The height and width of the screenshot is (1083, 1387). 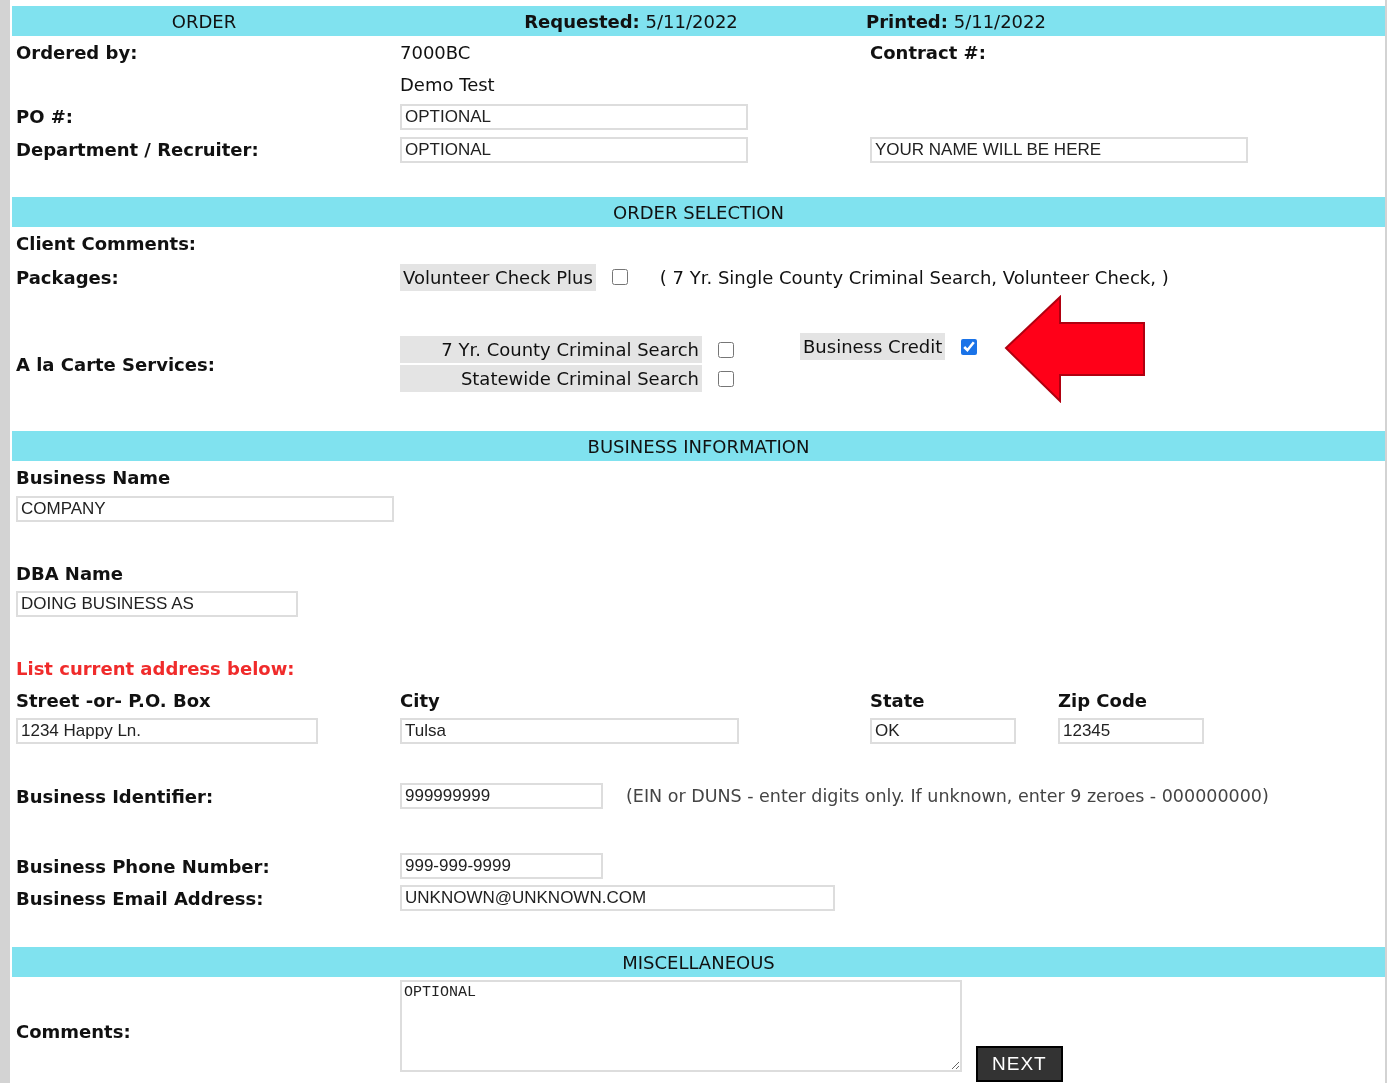 I want to click on field-label: City, so click(x=420, y=700).